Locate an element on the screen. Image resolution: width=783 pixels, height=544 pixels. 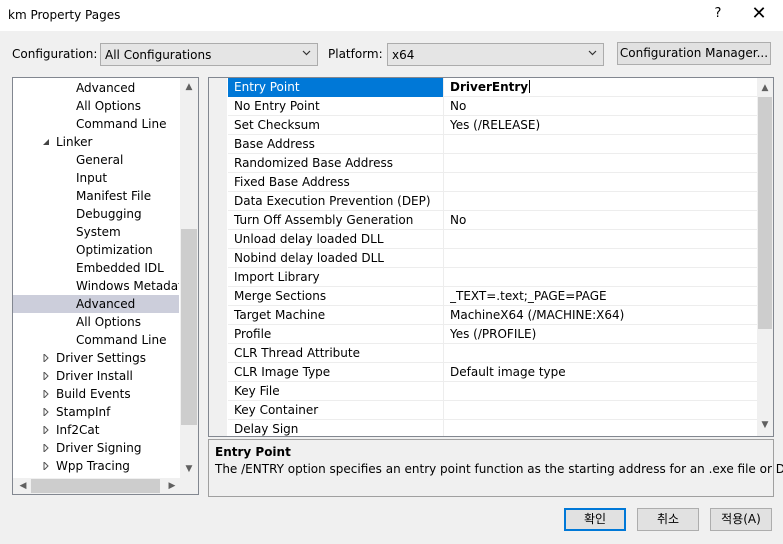
apply-button: 적용(A) is located at coordinates (741, 519).